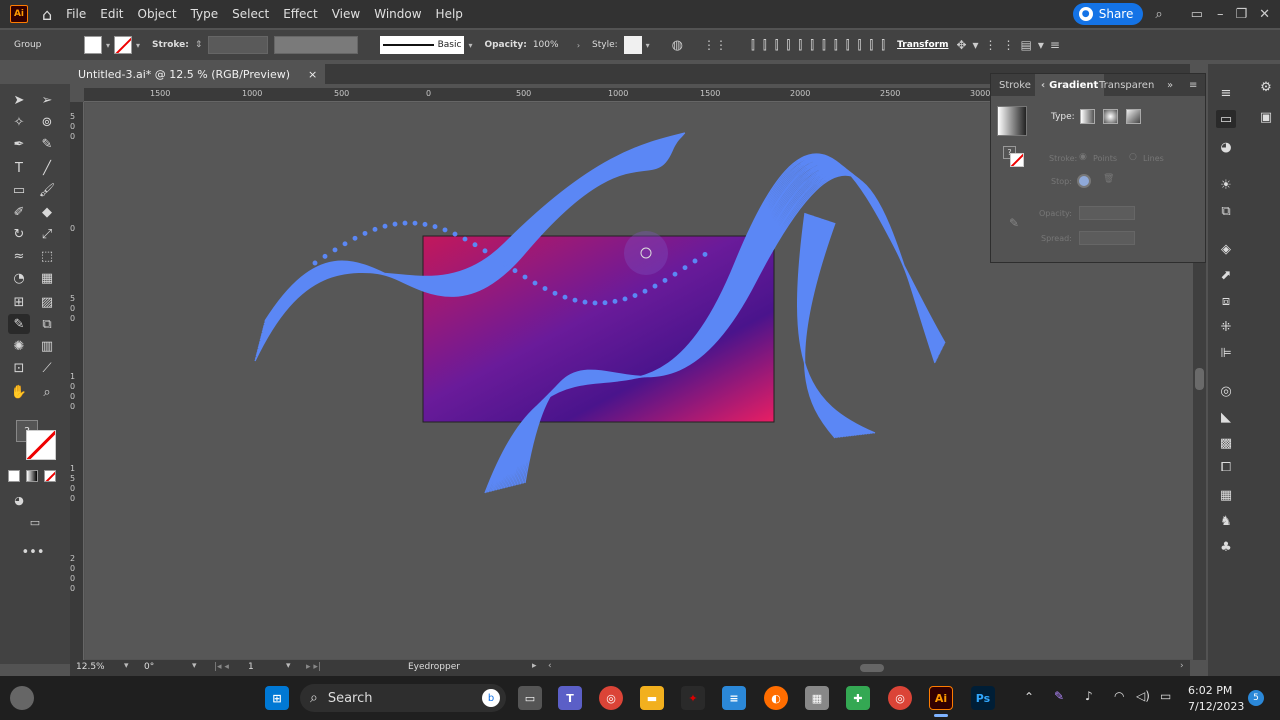 Image resolution: width=1280 pixels, height=720 pixels. Describe the element at coordinates (47, 144) in the screenshot. I see `curvature-tool-icon: ✎` at that location.